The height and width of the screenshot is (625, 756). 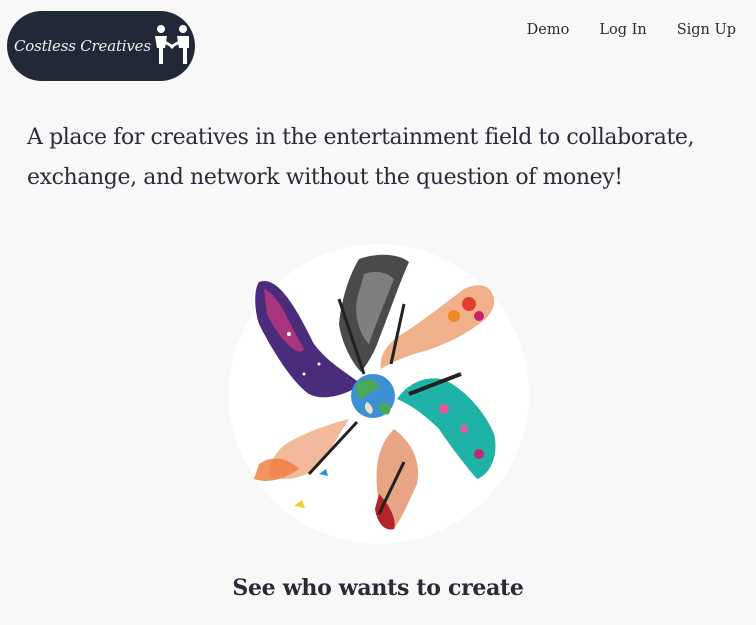 What do you see at coordinates (622, 30) in the screenshot?
I see `nav-login-link: Log In` at bounding box center [622, 30].